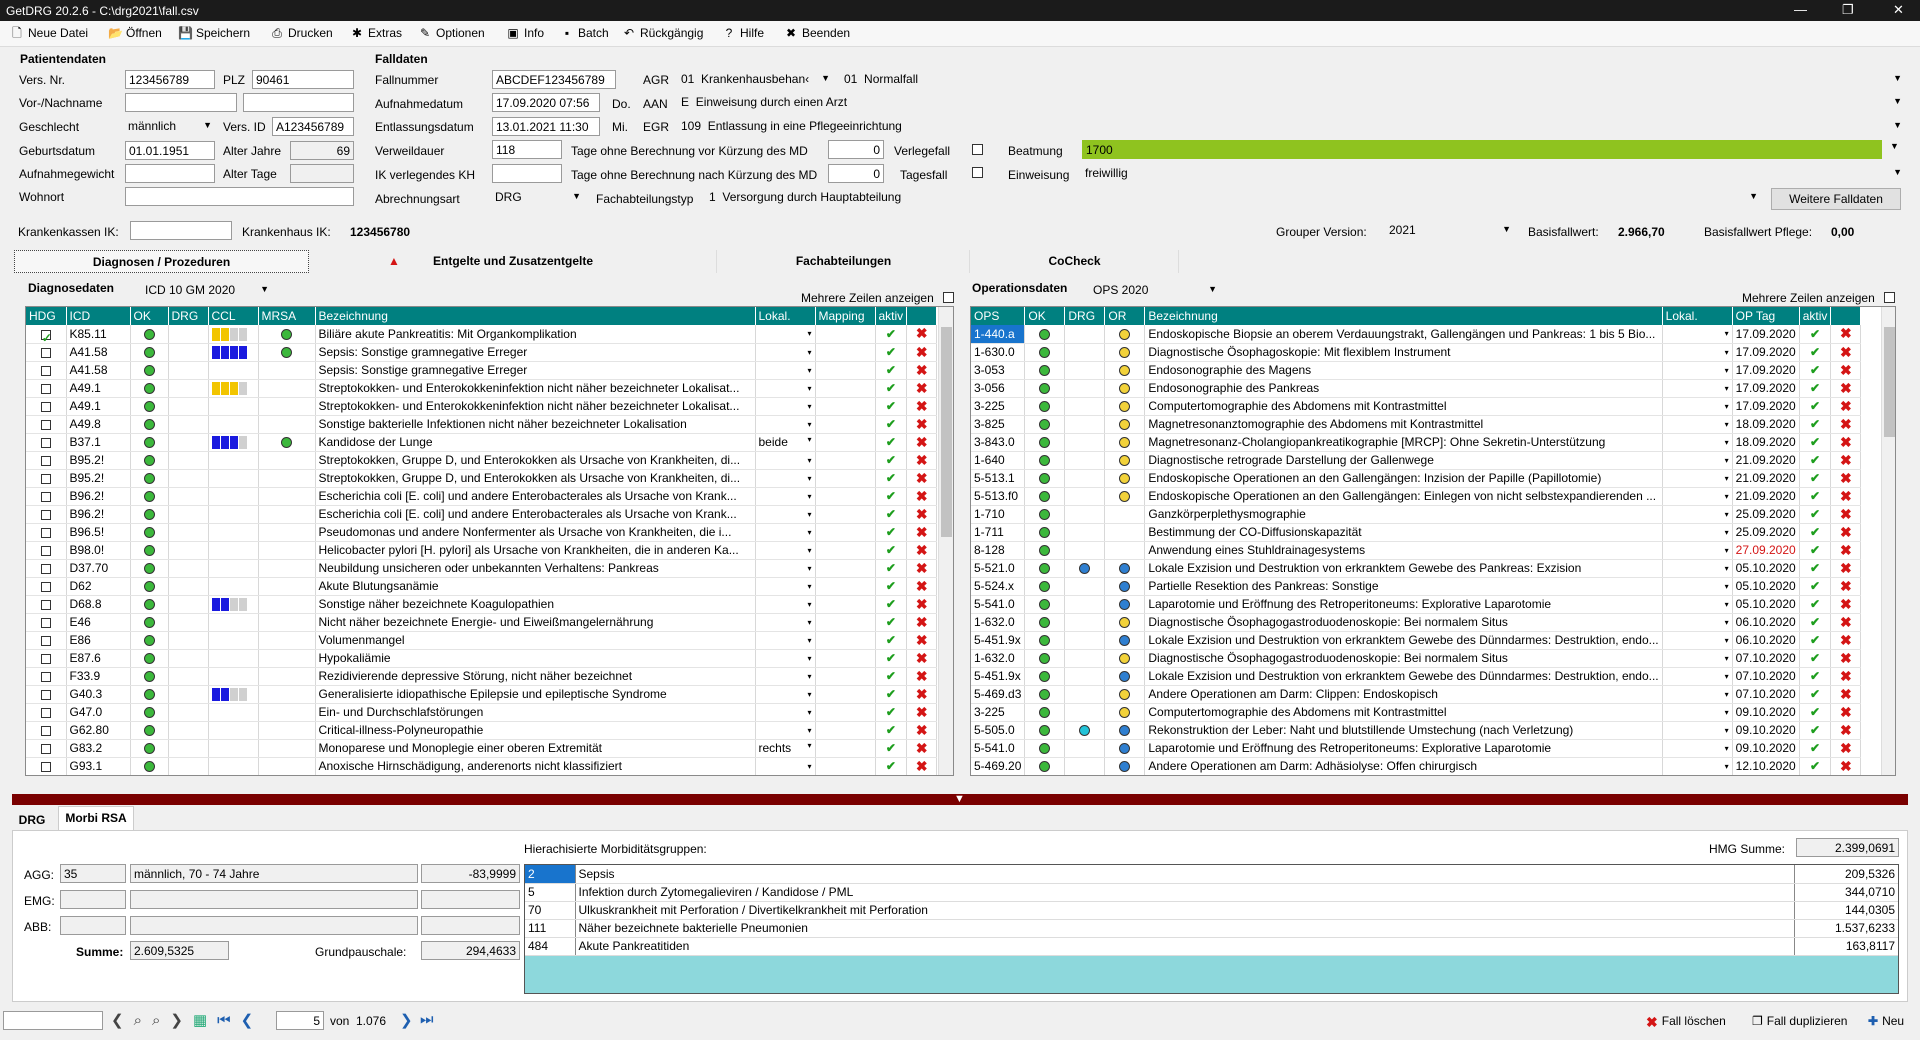  I want to click on menu-help: ? Hilfe, so click(743, 33).